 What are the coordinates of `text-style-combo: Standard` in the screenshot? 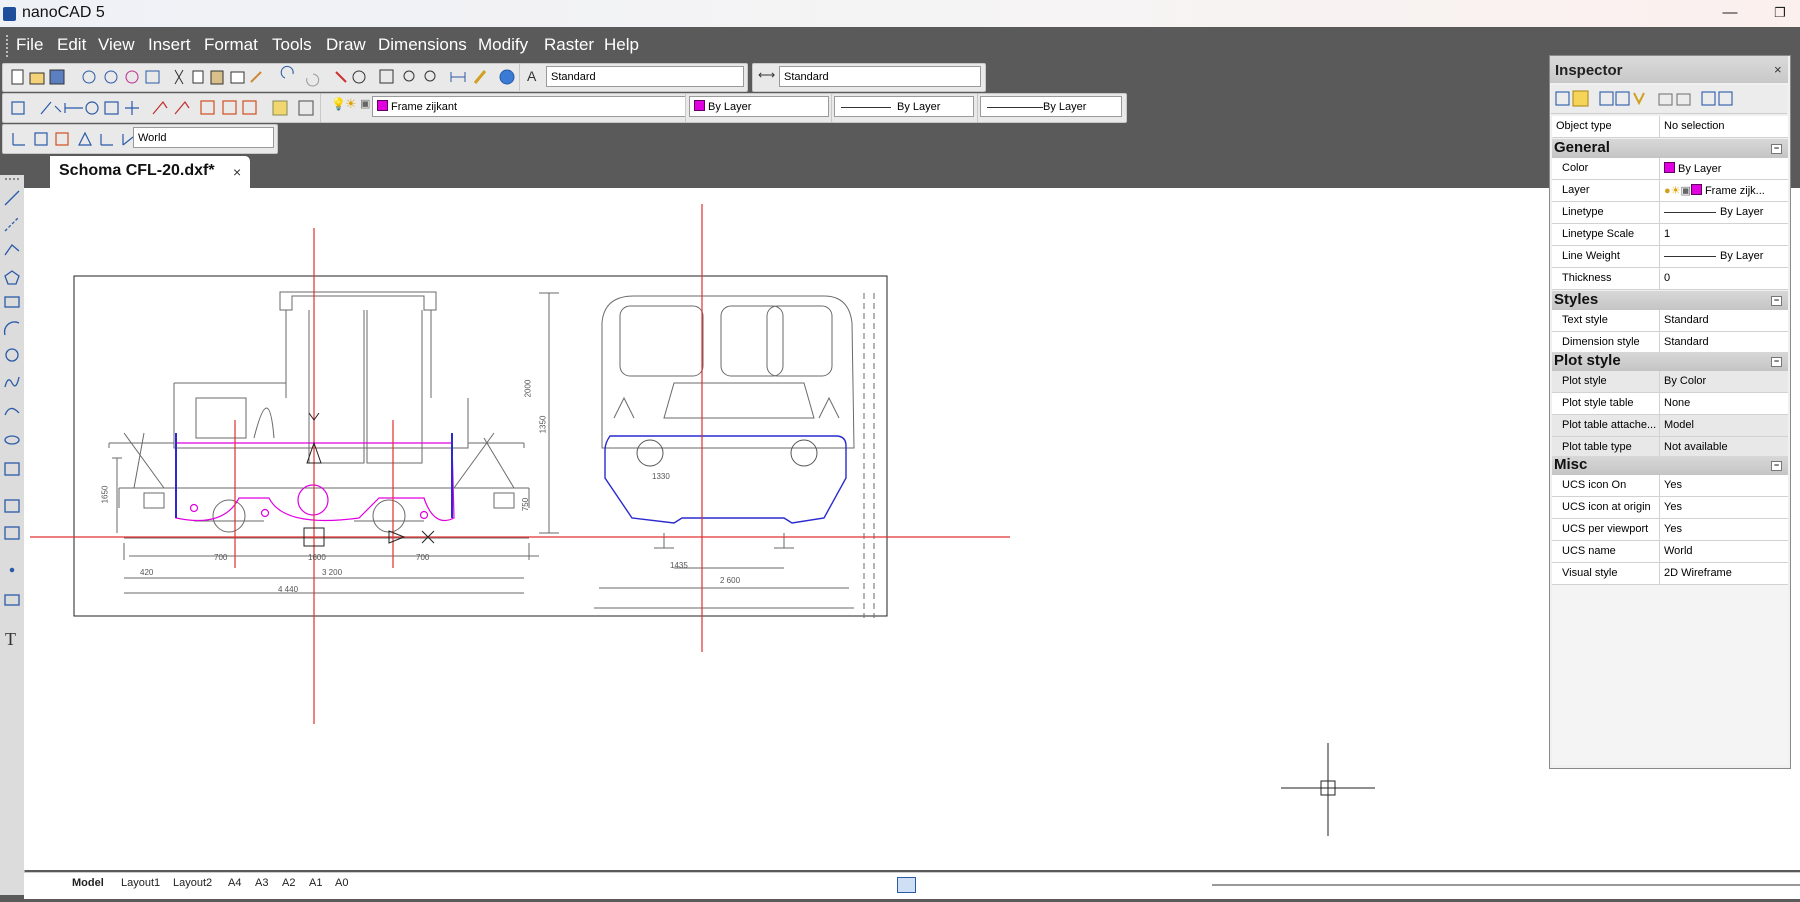 It's located at (645, 76).